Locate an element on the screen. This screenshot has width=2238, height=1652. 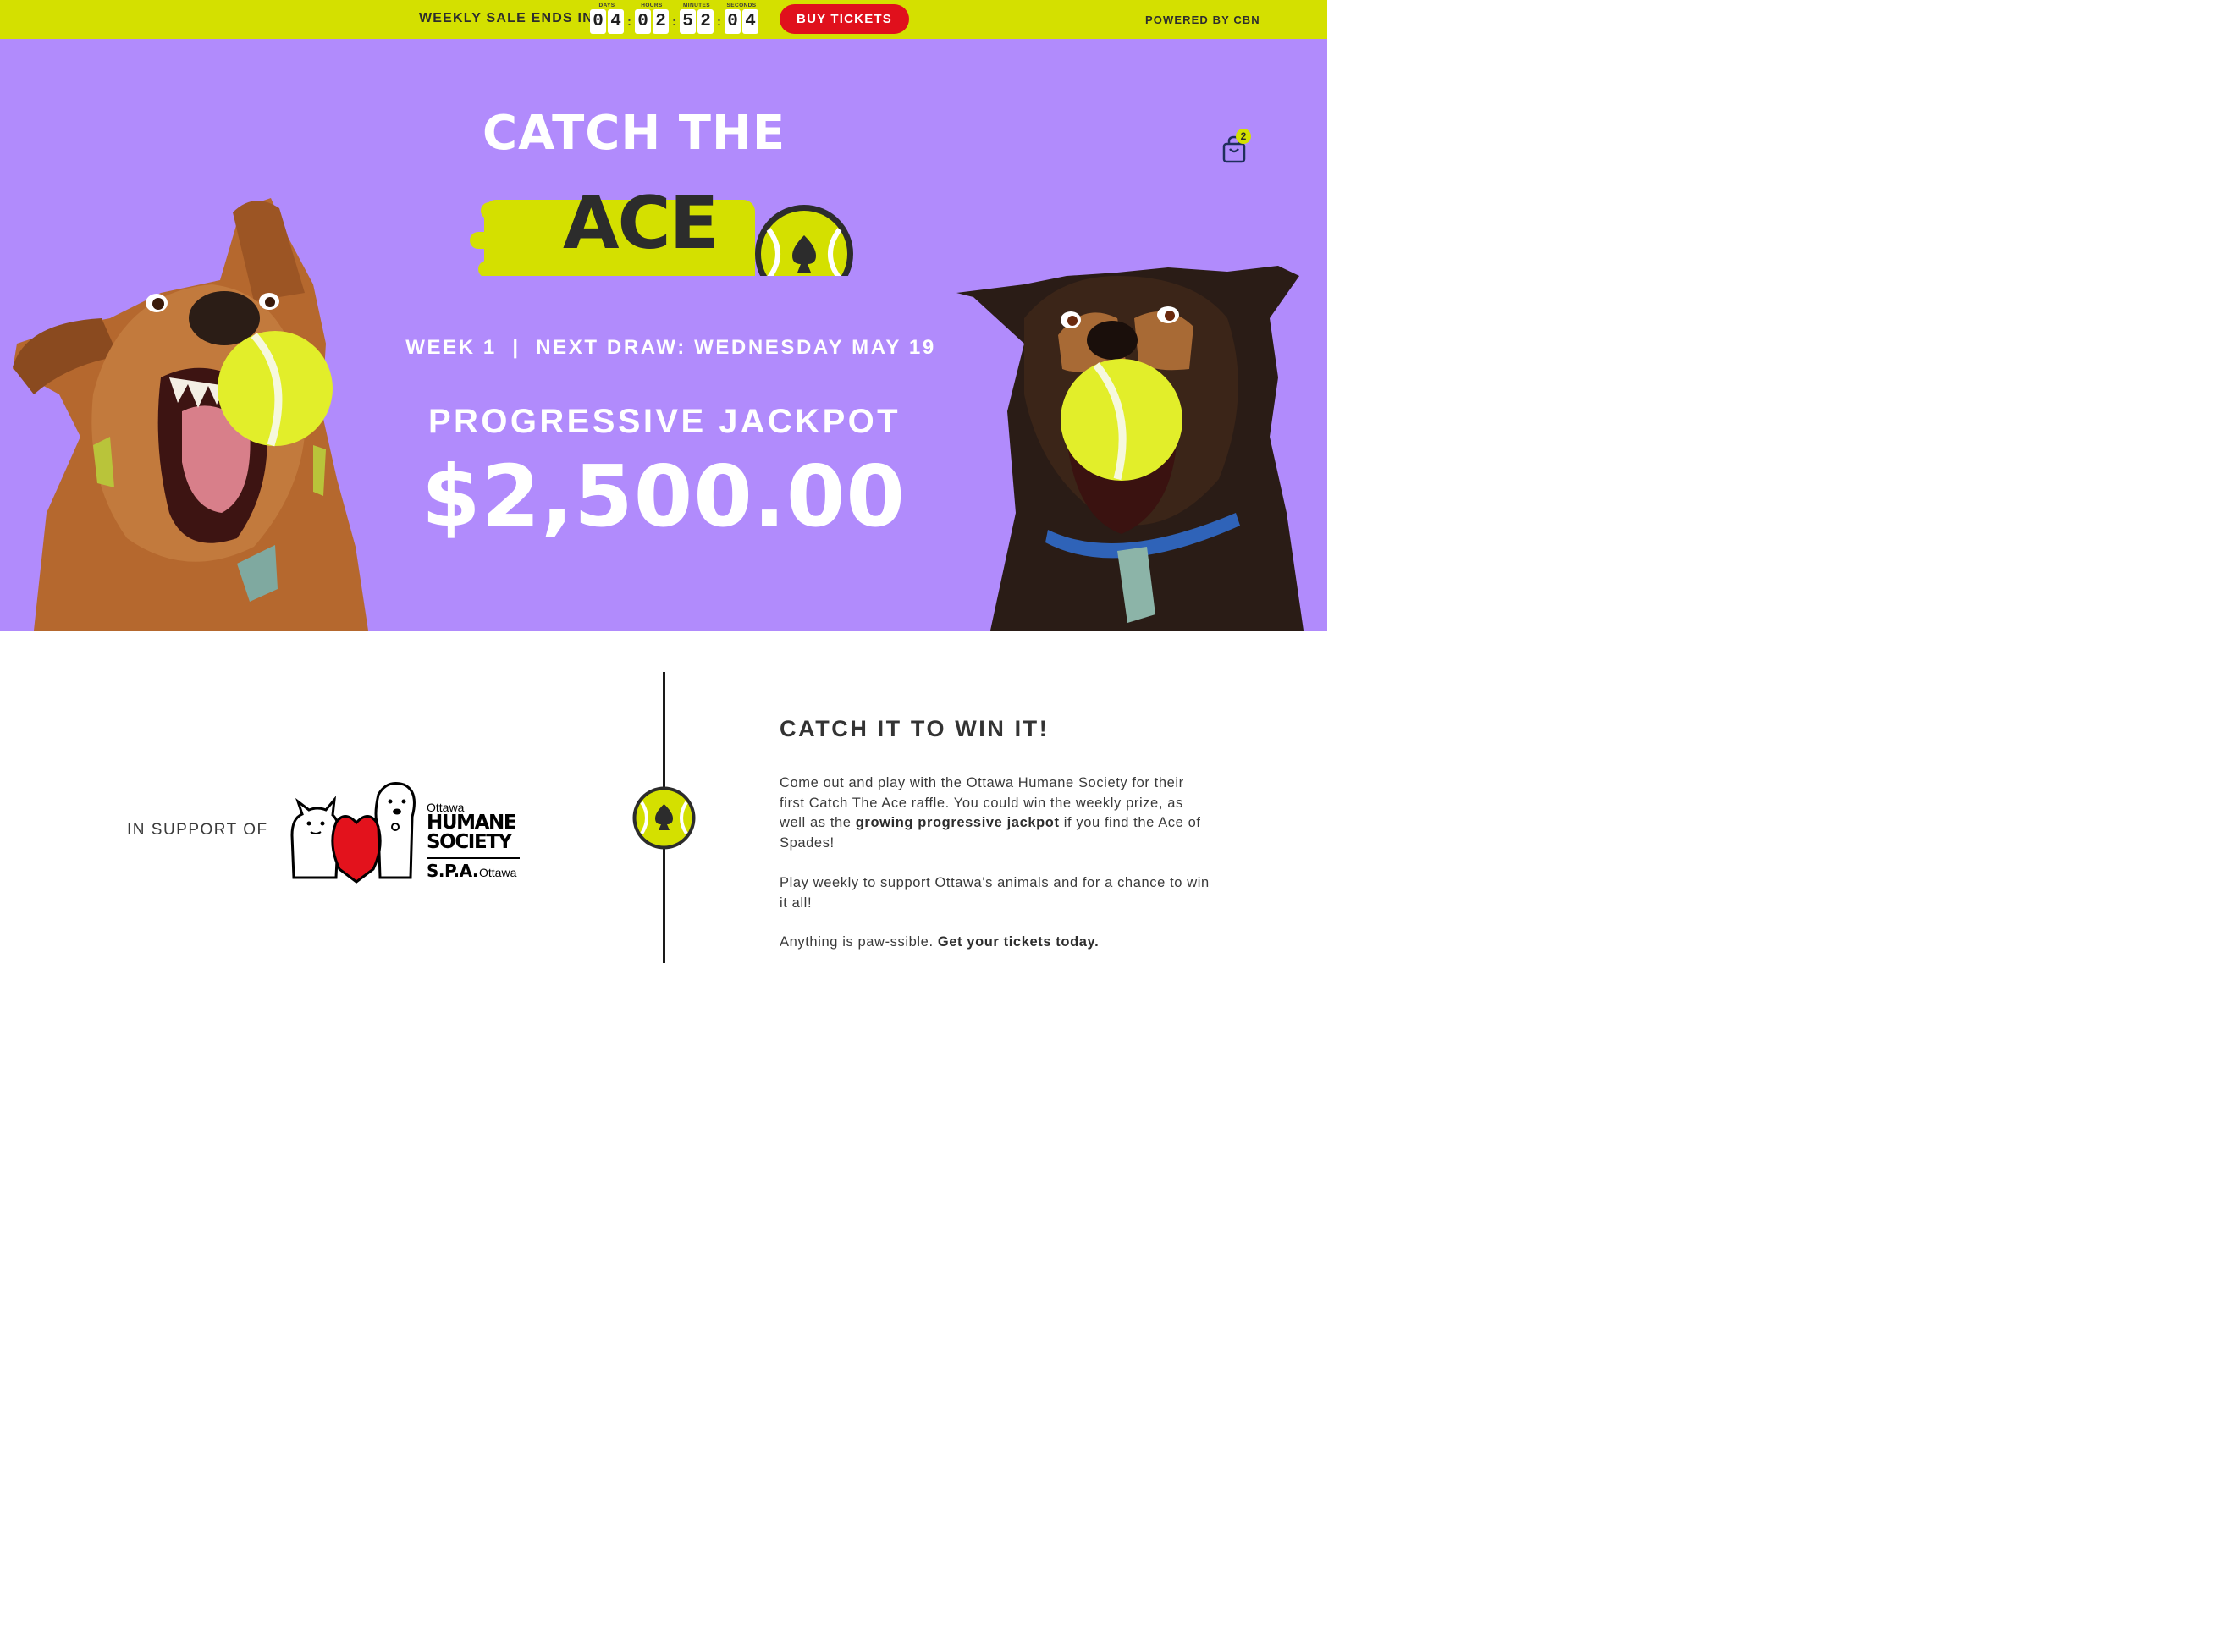
logo-catch-the-text: CATCH THE is located at coordinates (634, 133).